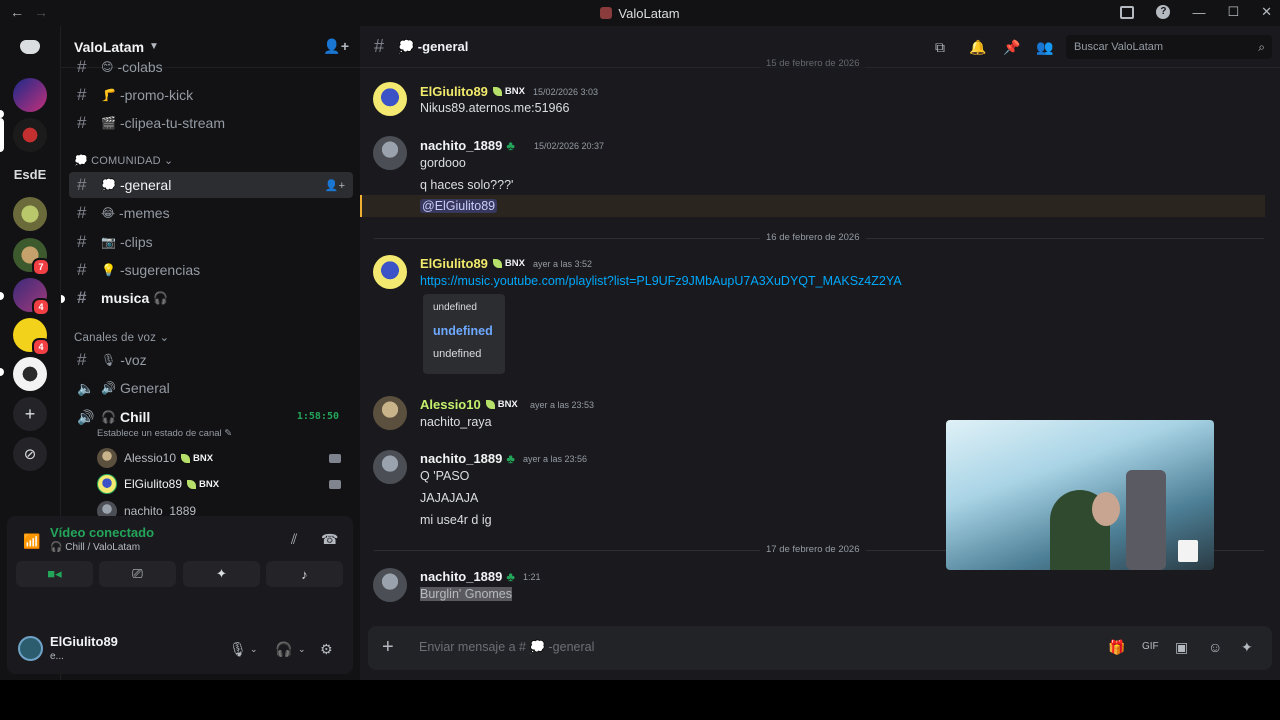 The width and height of the screenshot is (1280, 720). Describe the element at coordinates (335, 185) in the screenshot. I see `invite-icon: 👤+` at that location.